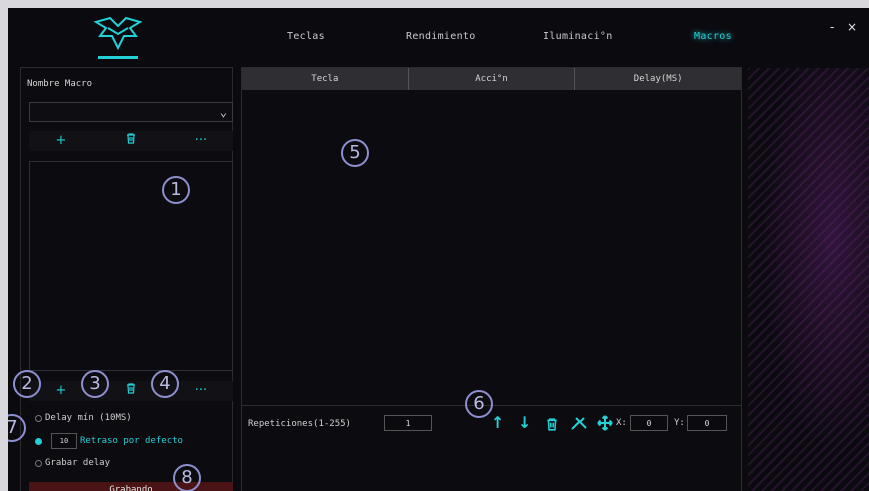 The width and height of the screenshot is (869, 491). What do you see at coordinates (808, 279) in the screenshot?
I see `background-decoration` at bounding box center [808, 279].